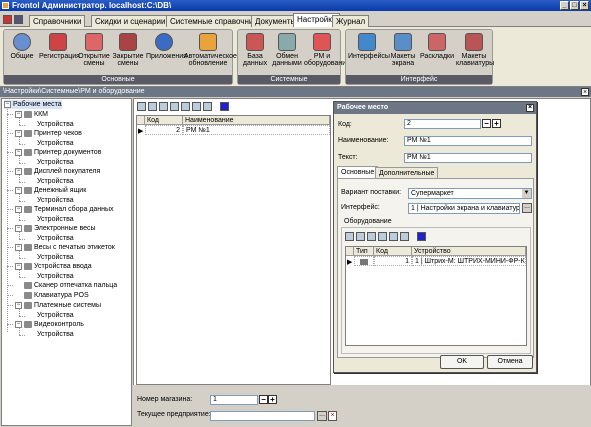  I want to click on tree-item-receipt-printer: − Принтер чеков, so click(48, 133).